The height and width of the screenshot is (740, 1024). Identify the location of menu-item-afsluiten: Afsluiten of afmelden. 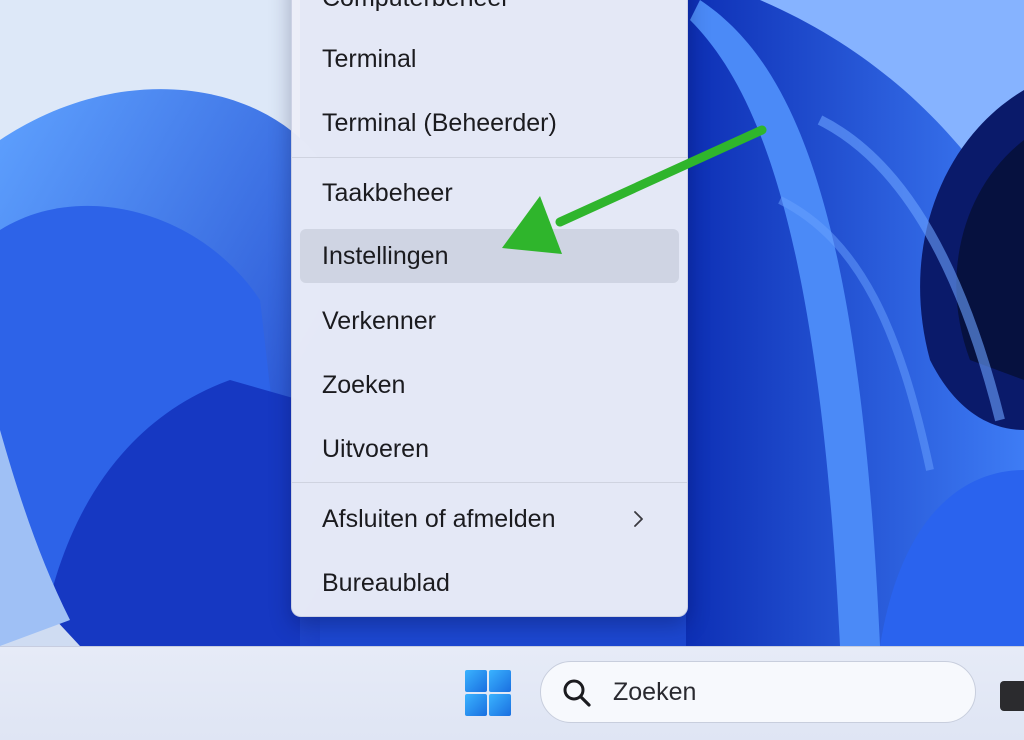
(489, 519).